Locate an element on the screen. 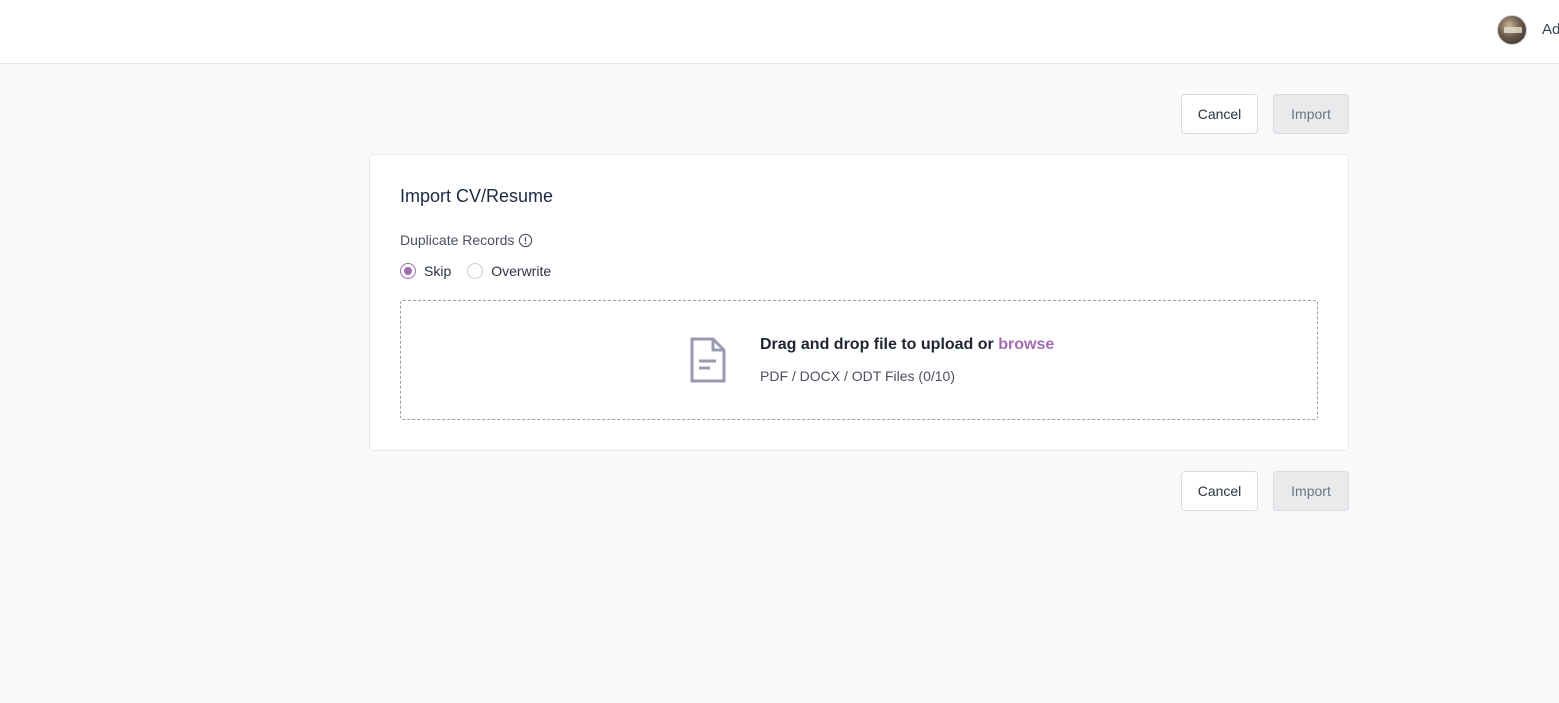  cancel-button-bottom: Cancel is located at coordinates (1219, 491).